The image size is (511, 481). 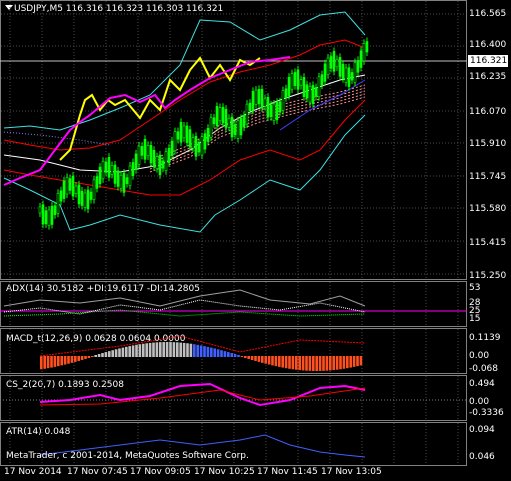 I want to click on price-tick: 116.235, so click(x=488, y=77).